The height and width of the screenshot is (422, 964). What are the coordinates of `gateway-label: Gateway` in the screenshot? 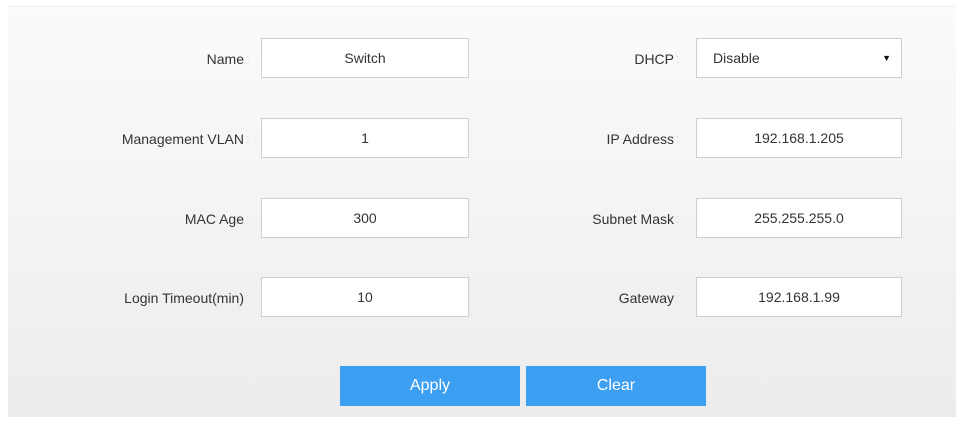 It's located at (646, 298).